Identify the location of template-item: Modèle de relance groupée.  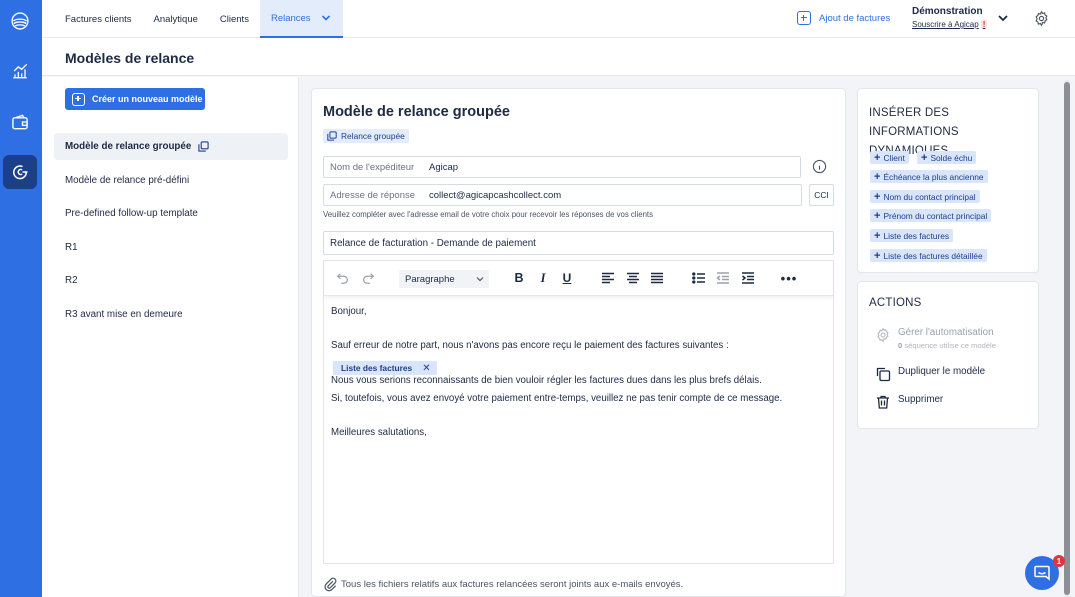
(171, 146).